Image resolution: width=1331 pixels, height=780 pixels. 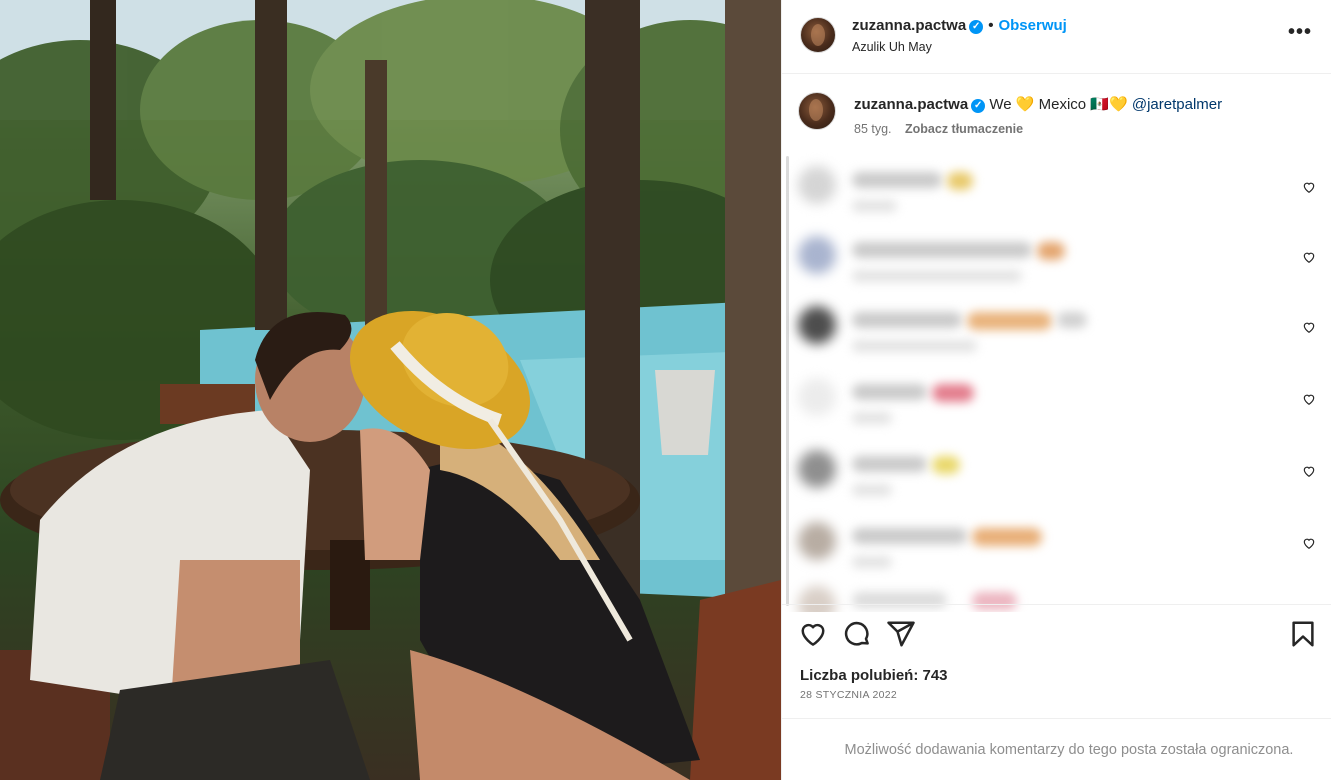 I want to click on author-username: zuzanna.pactwa, so click(x=909, y=25).